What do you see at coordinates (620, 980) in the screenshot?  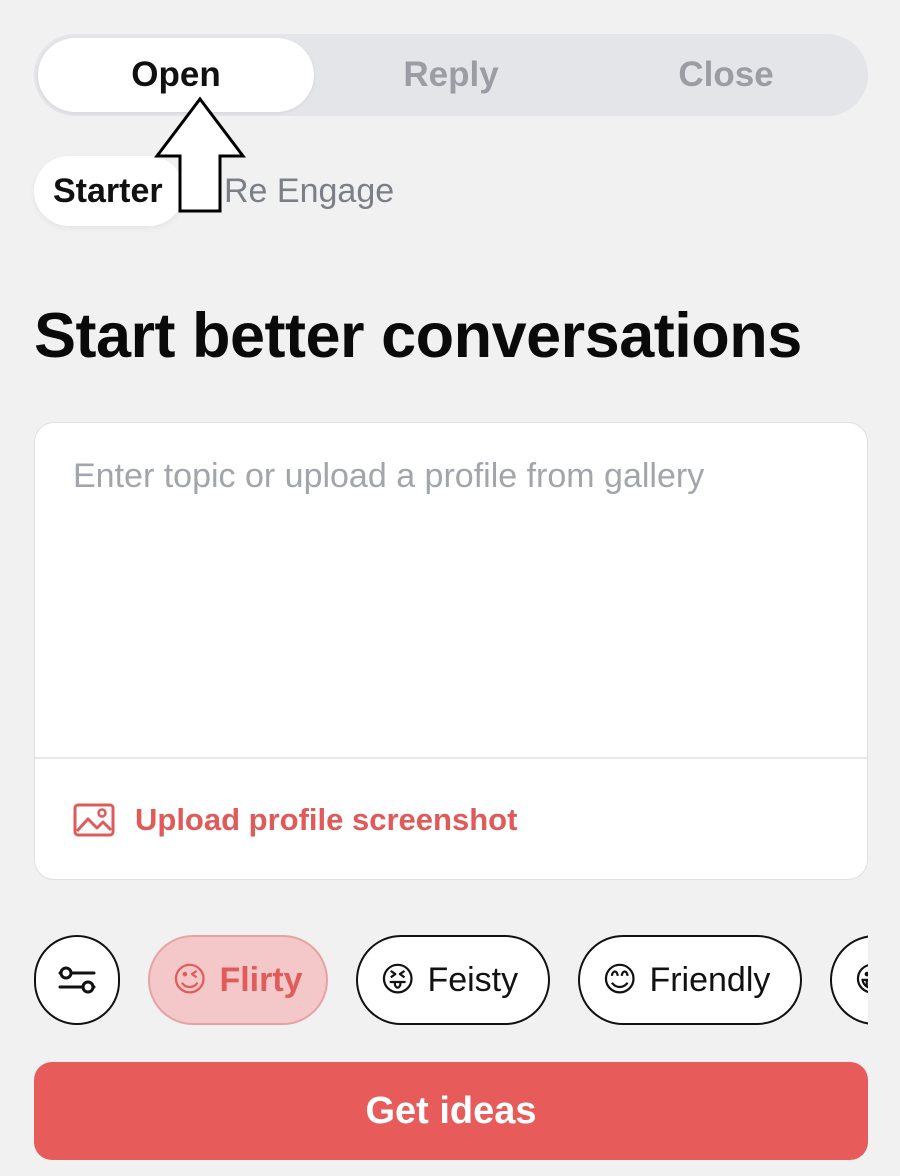 I see `smile-emoji-icon: 😊` at bounding box center [620, 980].